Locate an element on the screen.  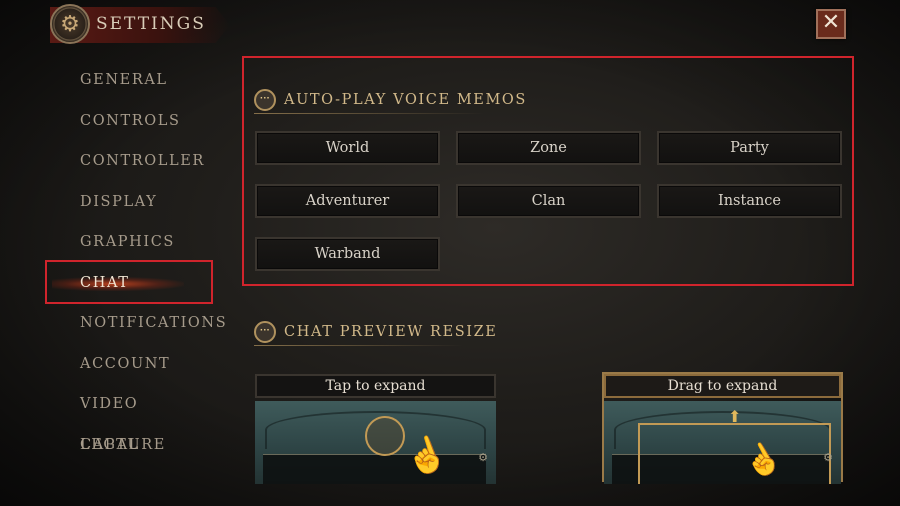
memo-button-clan: Clan is located at coordinates (548, 201).